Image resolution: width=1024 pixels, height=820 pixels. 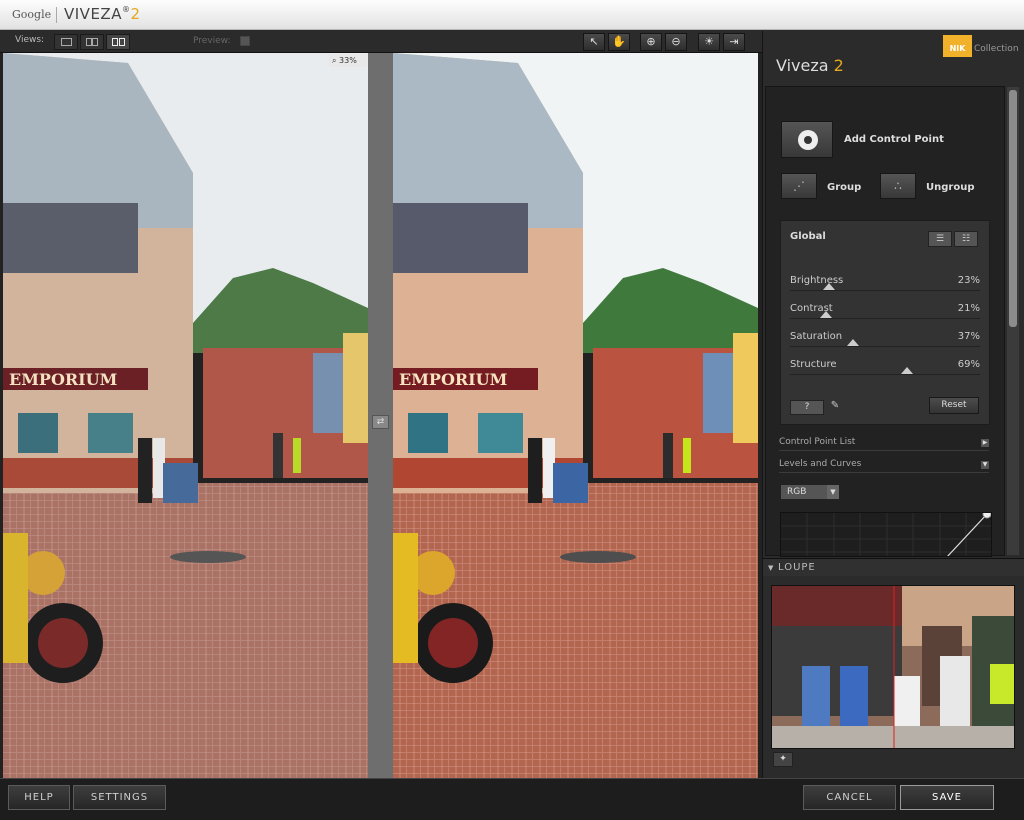 What do you see at coordinates (808, 236) in the screenshot?
I see `global-title: Global` at bounding box center [808, 236].